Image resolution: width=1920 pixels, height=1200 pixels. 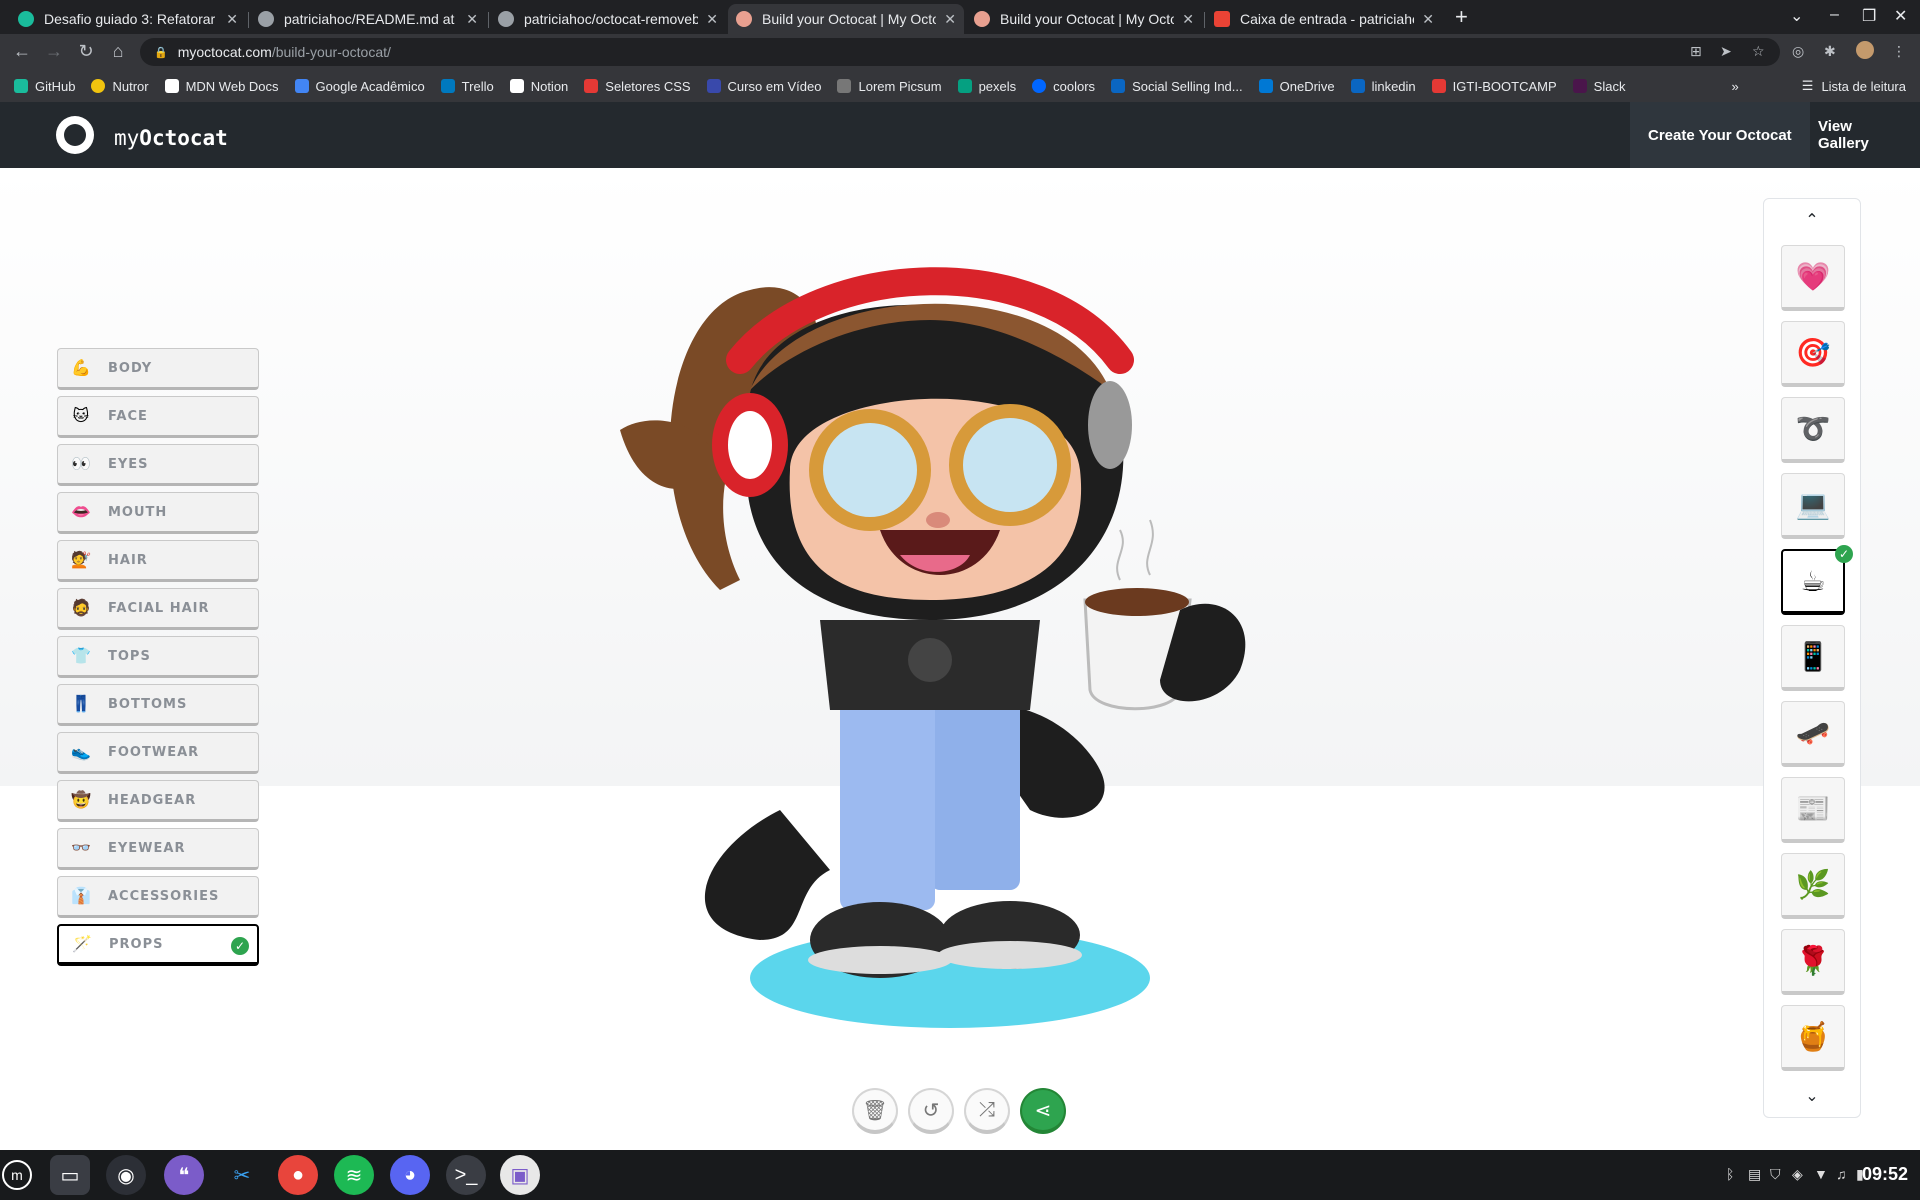 What do you see at coordinates (158, 657) in the screenshot?
I see `category-tops: 👕 Tops` at bounding box center [158, 657].